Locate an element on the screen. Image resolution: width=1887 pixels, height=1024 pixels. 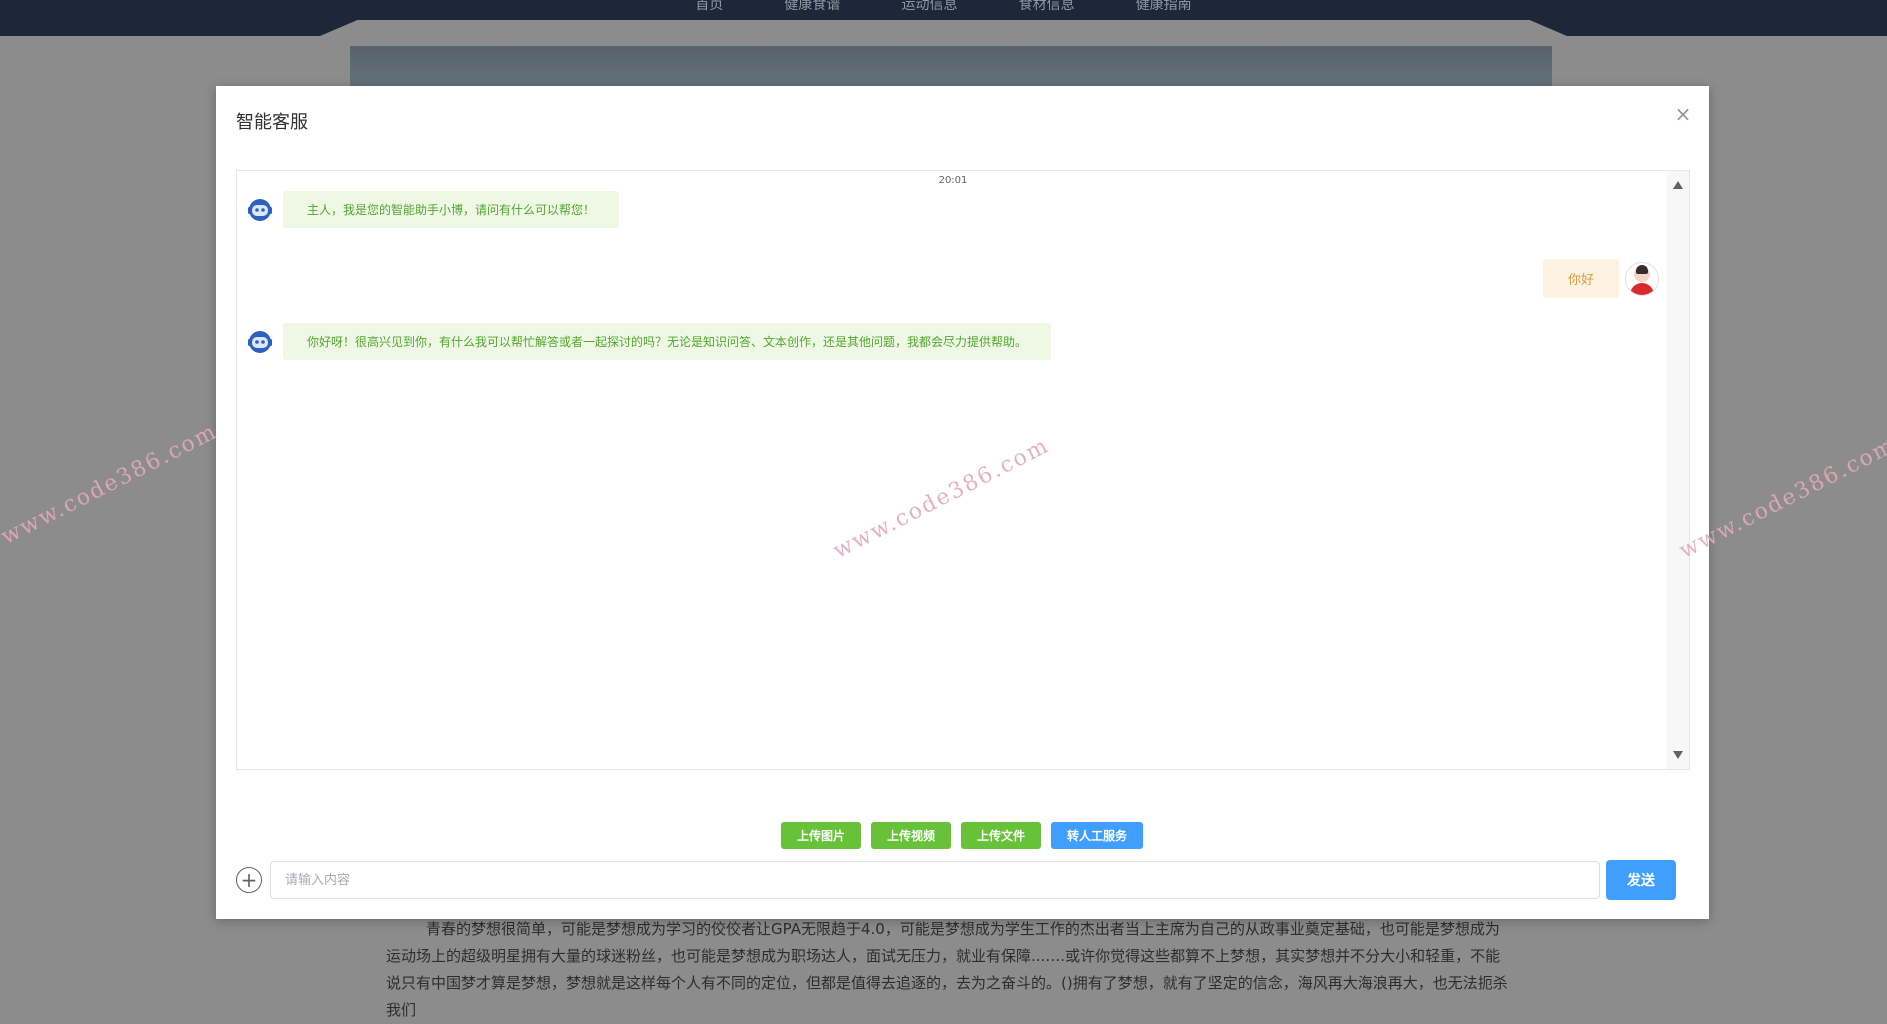
message-input is located at coordinates (935, 880).